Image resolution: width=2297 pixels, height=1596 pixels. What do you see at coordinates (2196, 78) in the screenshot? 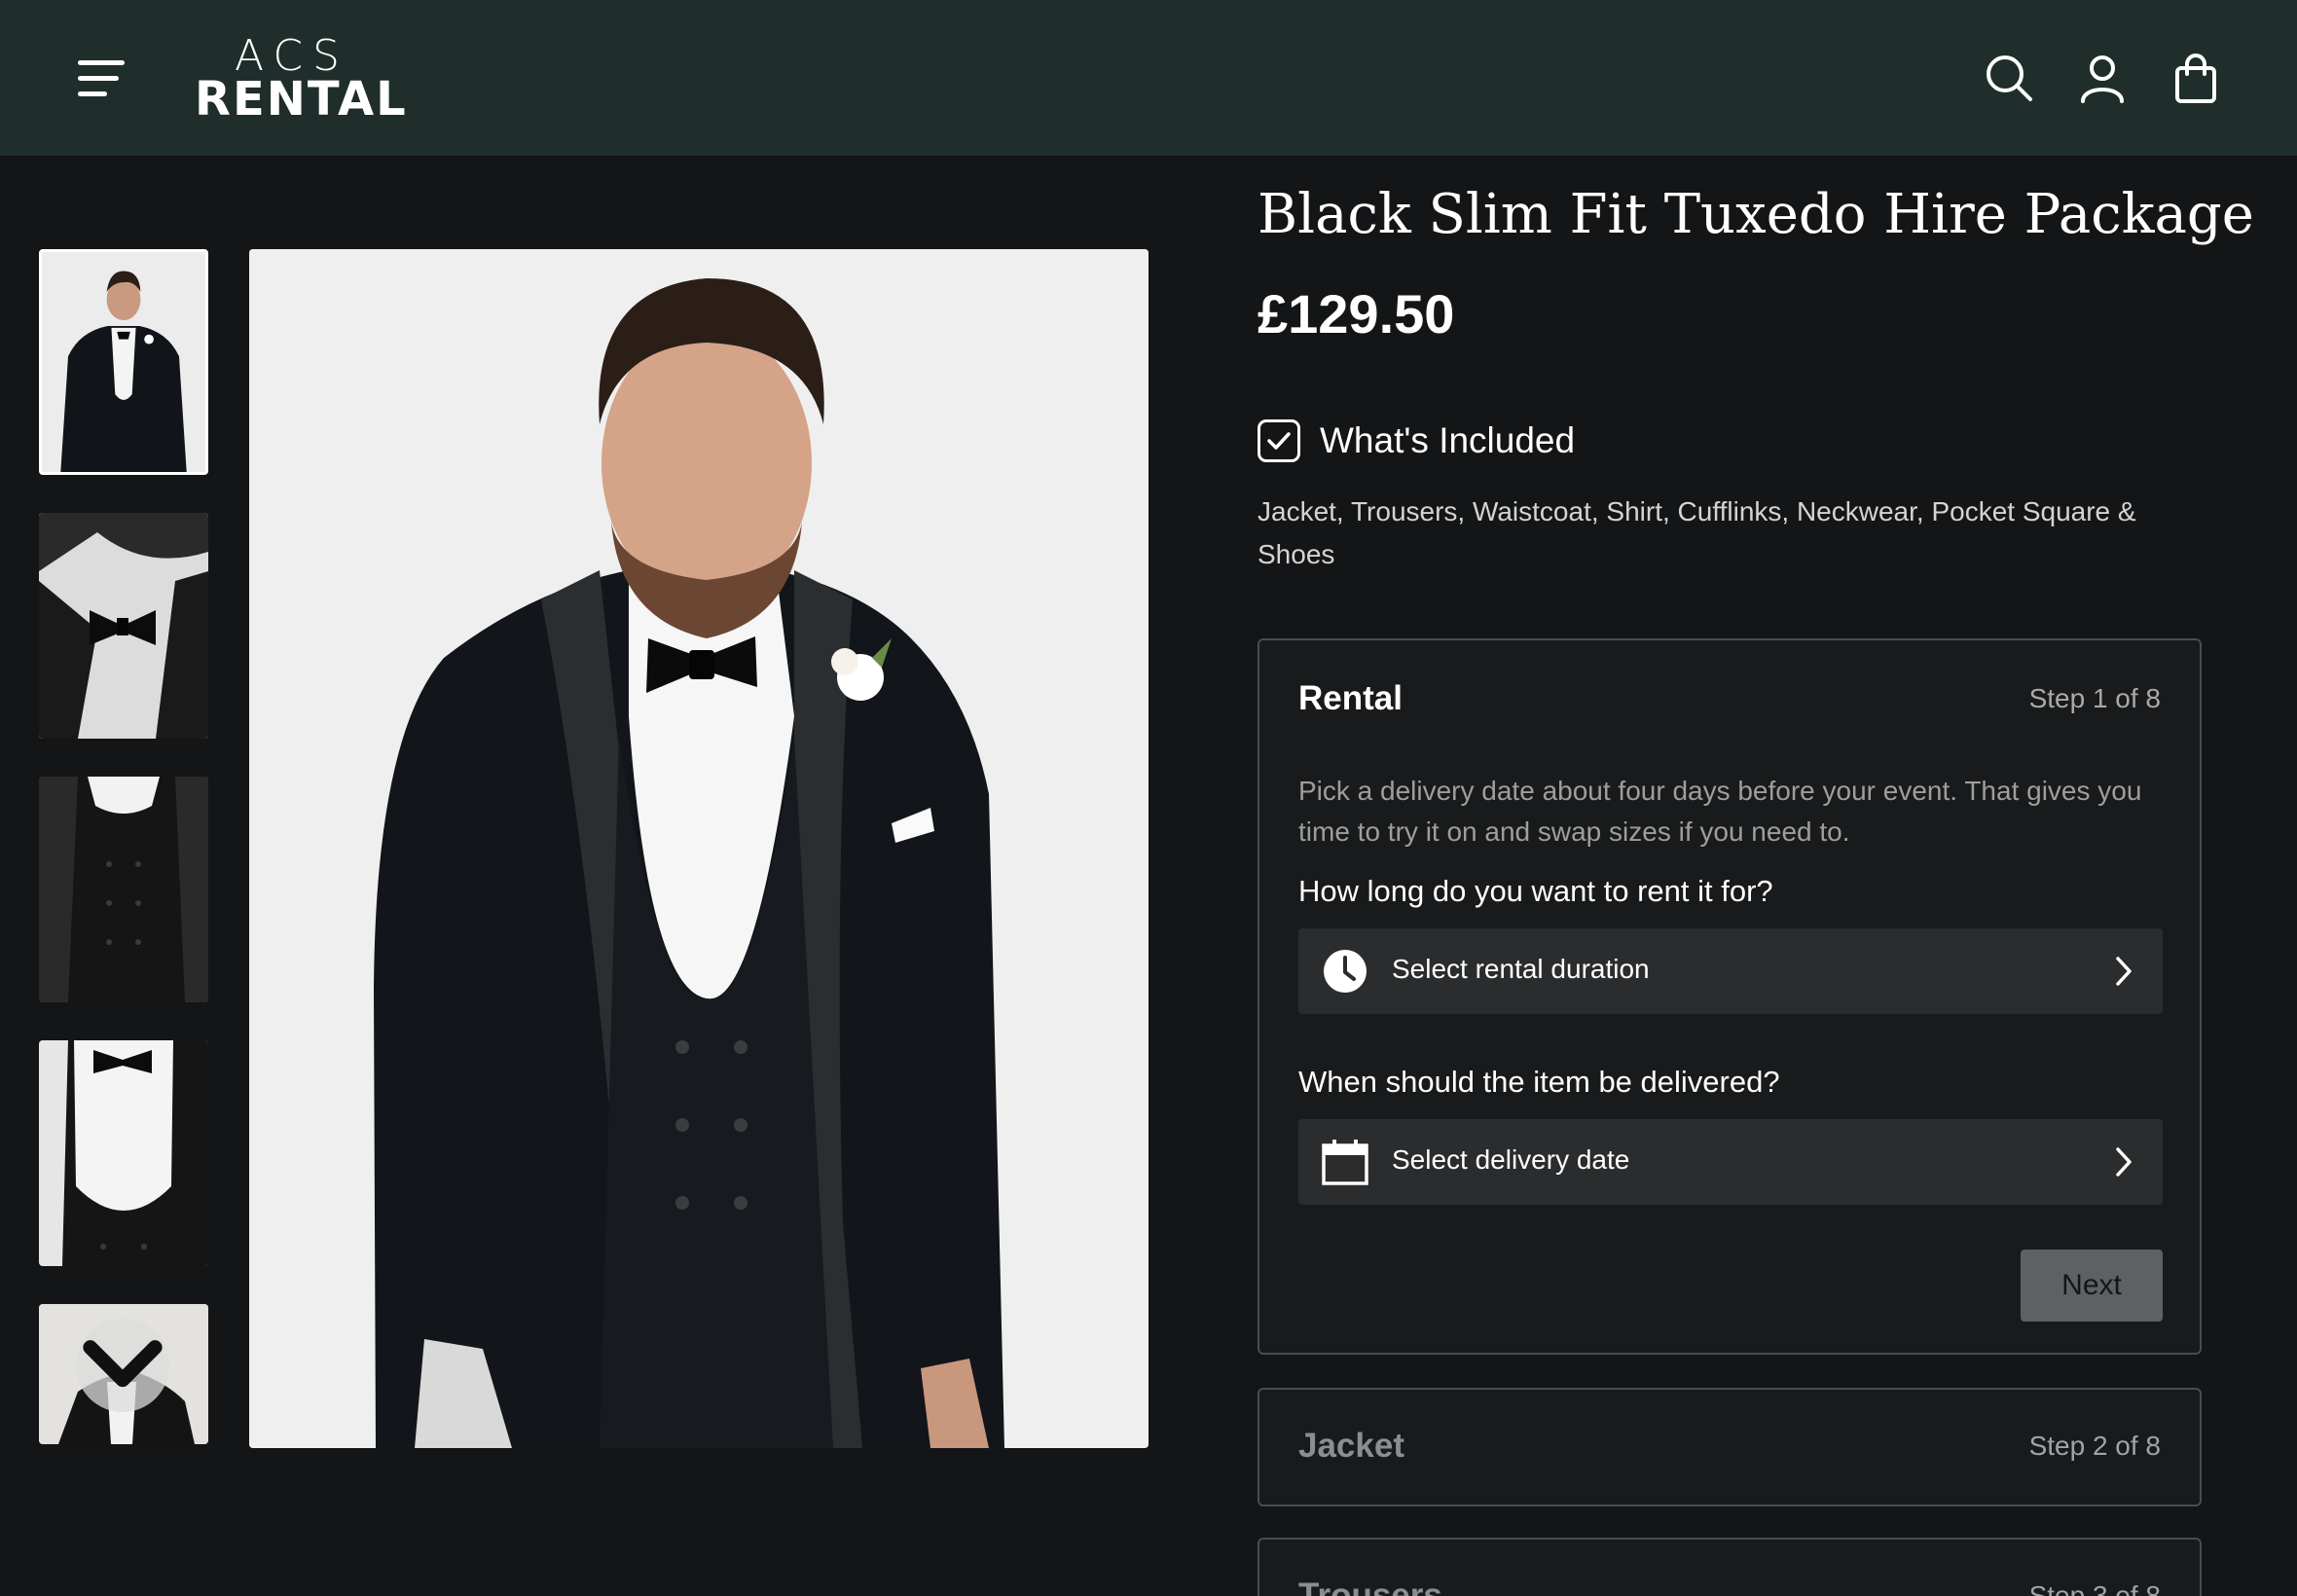
I see `shopping-bag-icon` at bounding box center [2196, 78].